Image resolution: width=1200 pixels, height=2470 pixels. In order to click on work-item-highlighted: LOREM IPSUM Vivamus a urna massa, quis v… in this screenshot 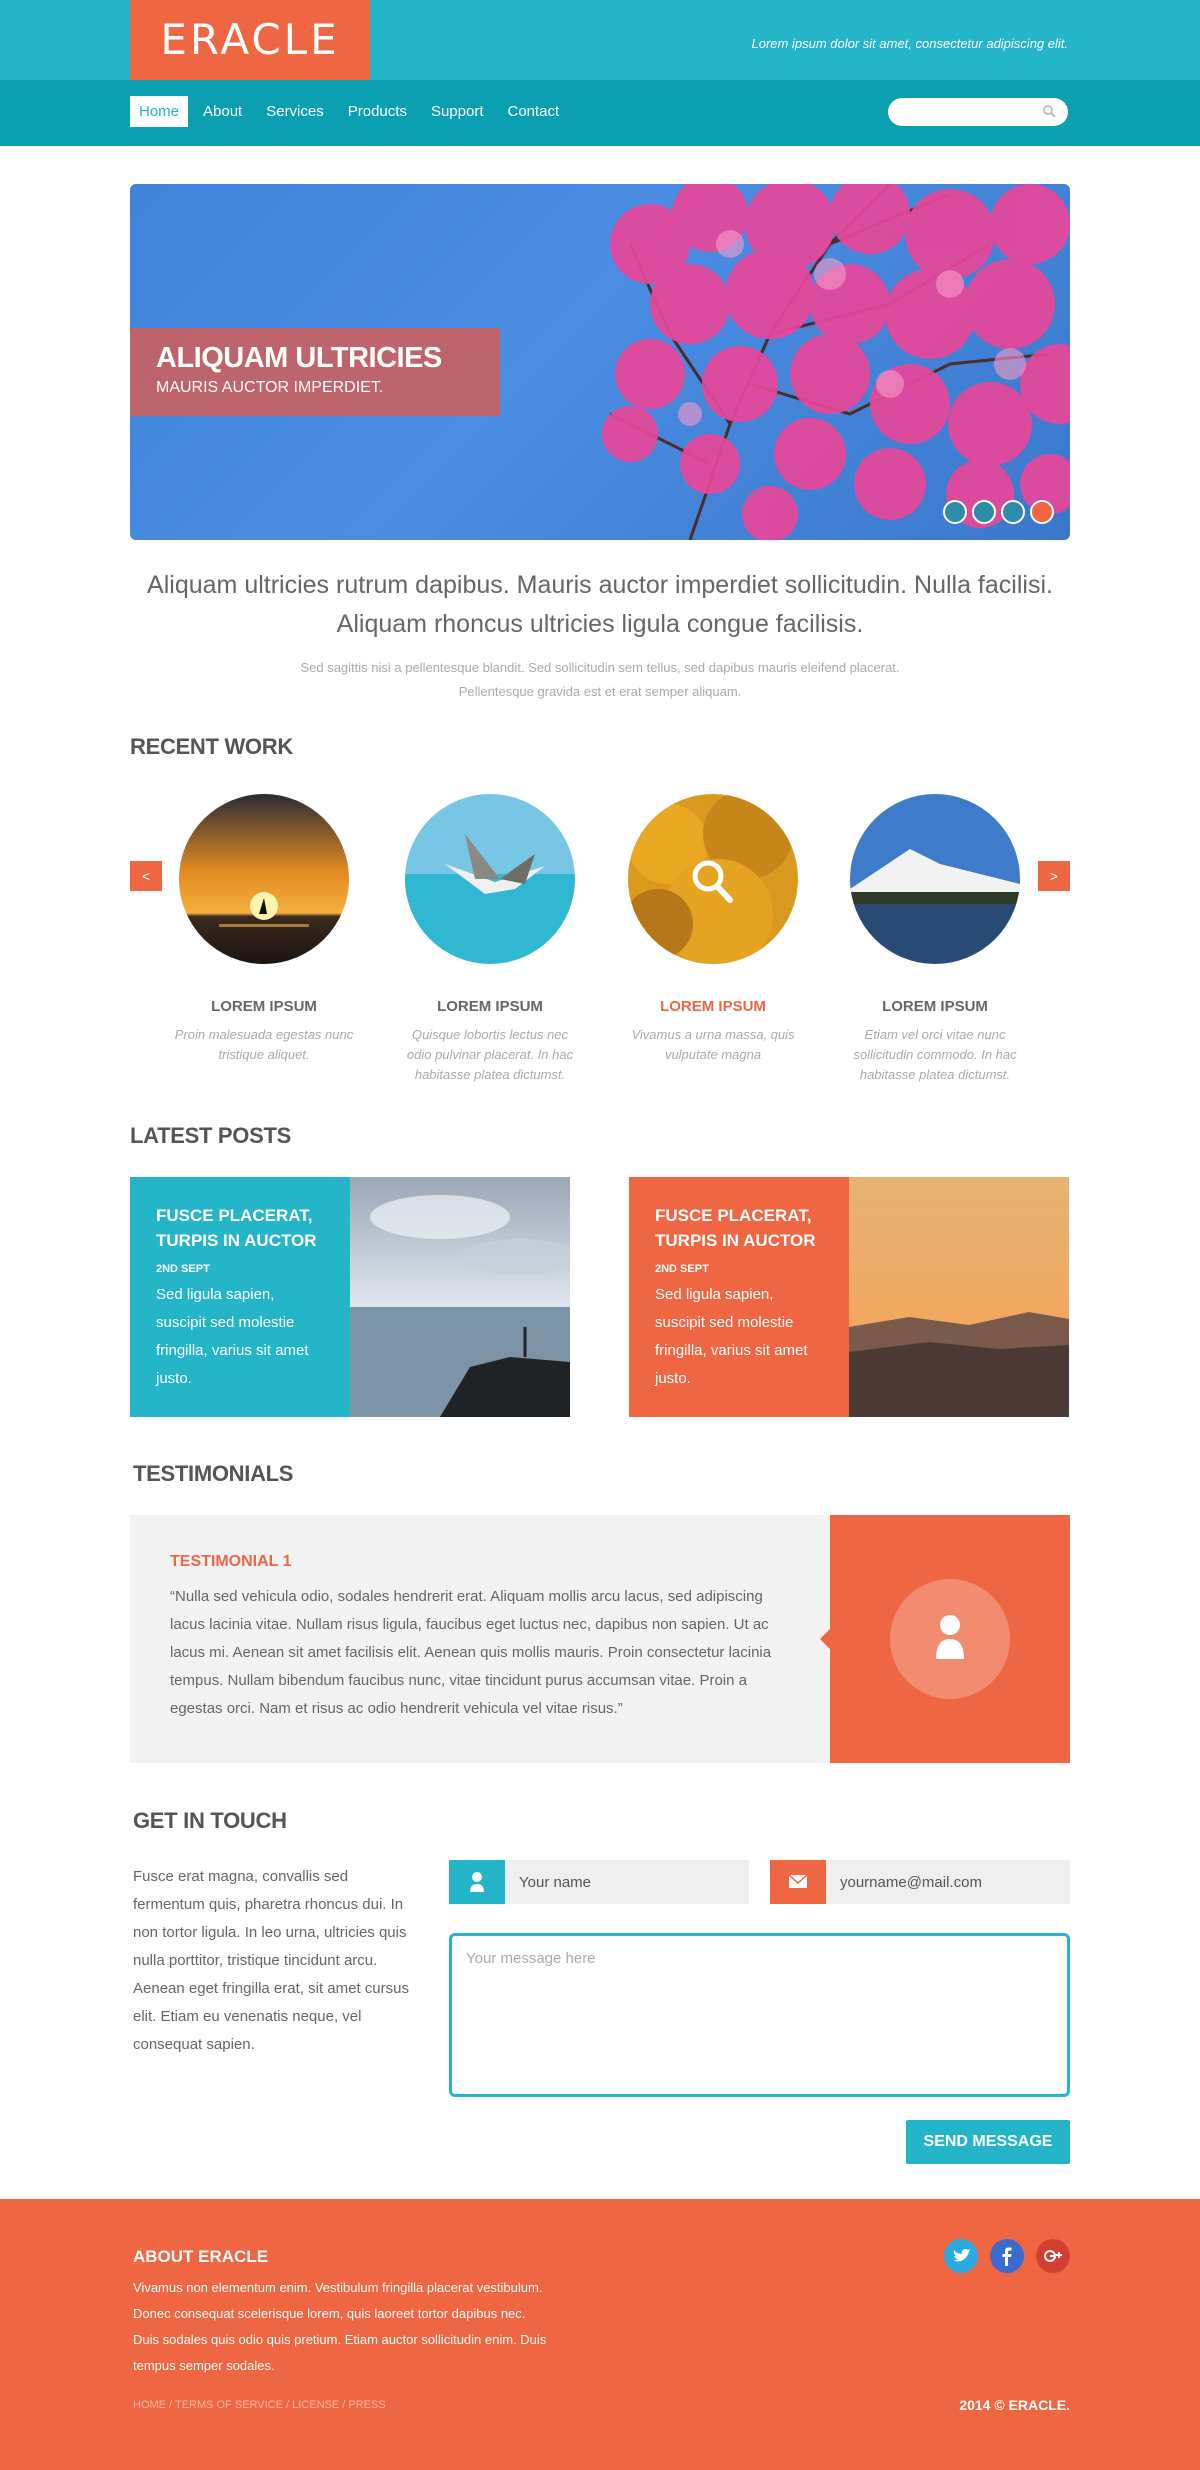, I will do `click(713, 929)`.